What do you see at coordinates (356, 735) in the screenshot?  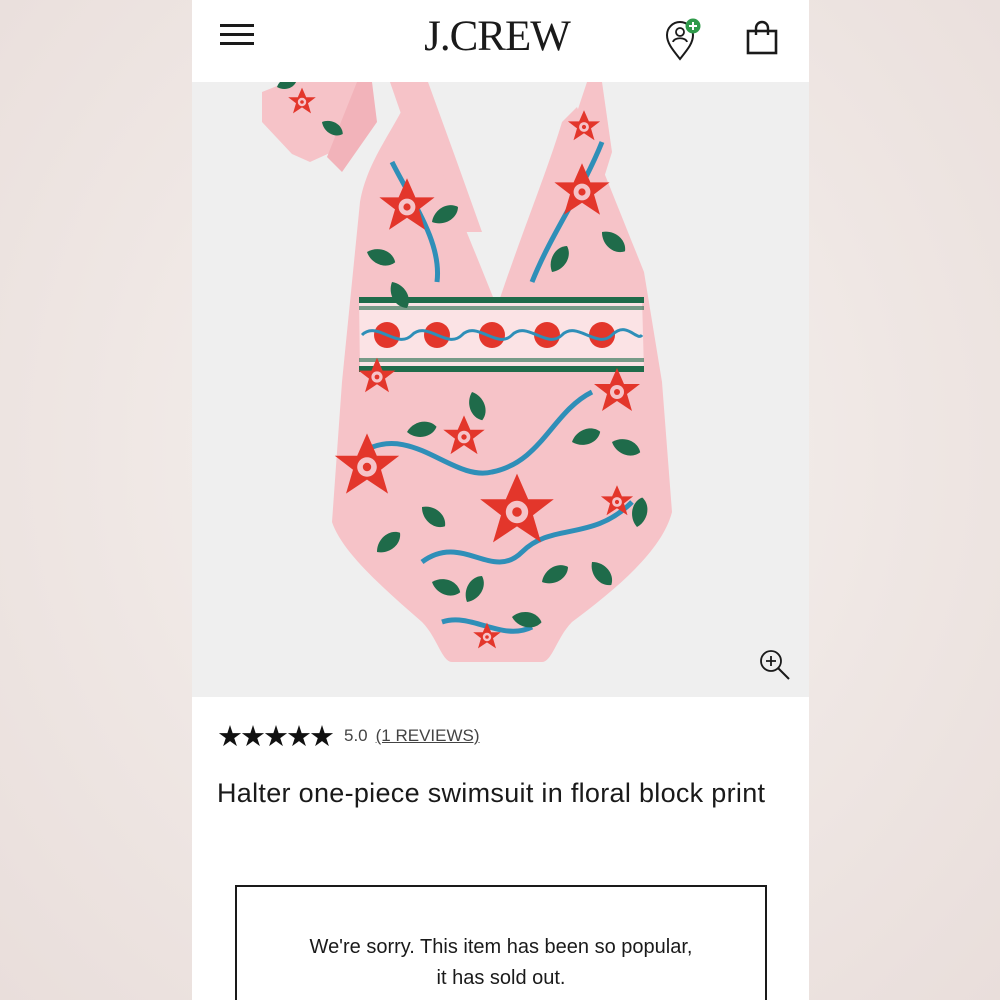 I see `rating-value: 5.0` at bounding box center [356, 735].